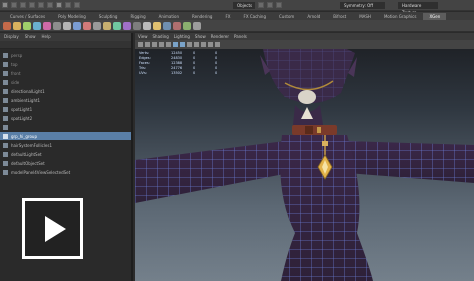 The image size is (474, 281). Describe the element at coordinates (137, 16) in the screenshot. I see `shelf-tab: Rigging` at that location.